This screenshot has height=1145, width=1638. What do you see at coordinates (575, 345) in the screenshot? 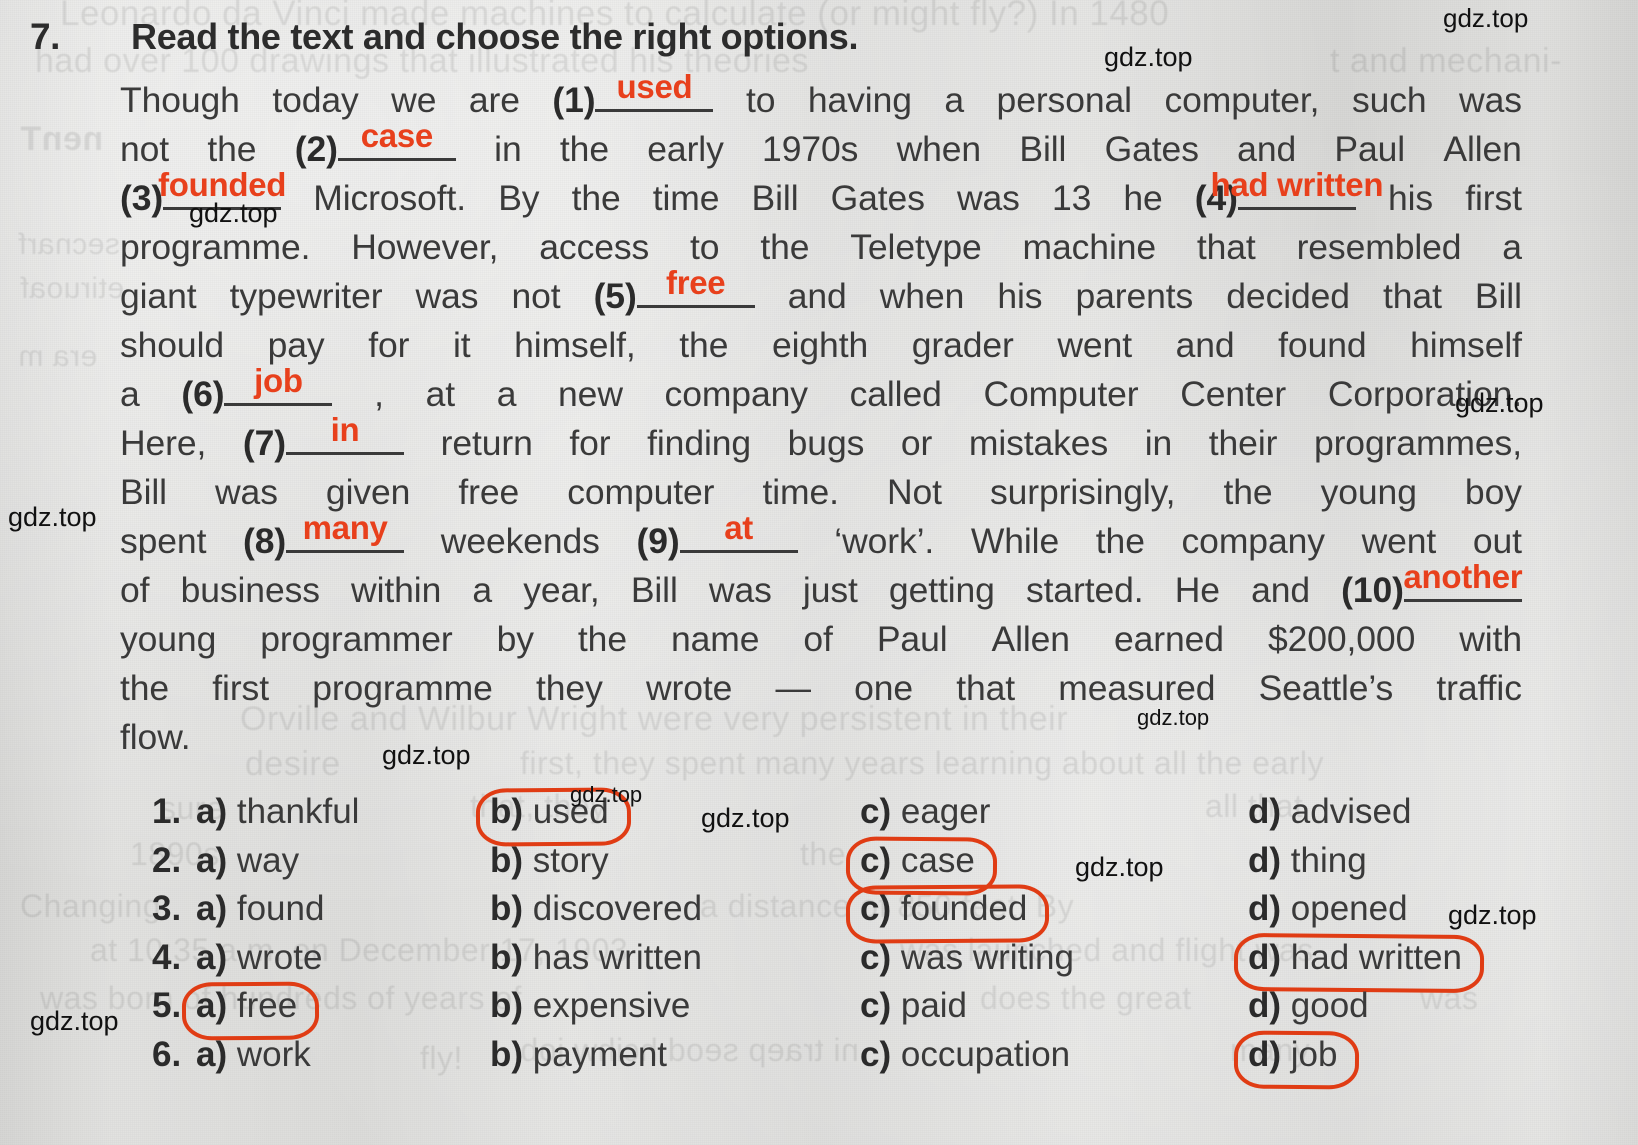
I see `passage-word: himself,` at bounding box center [575, 345].